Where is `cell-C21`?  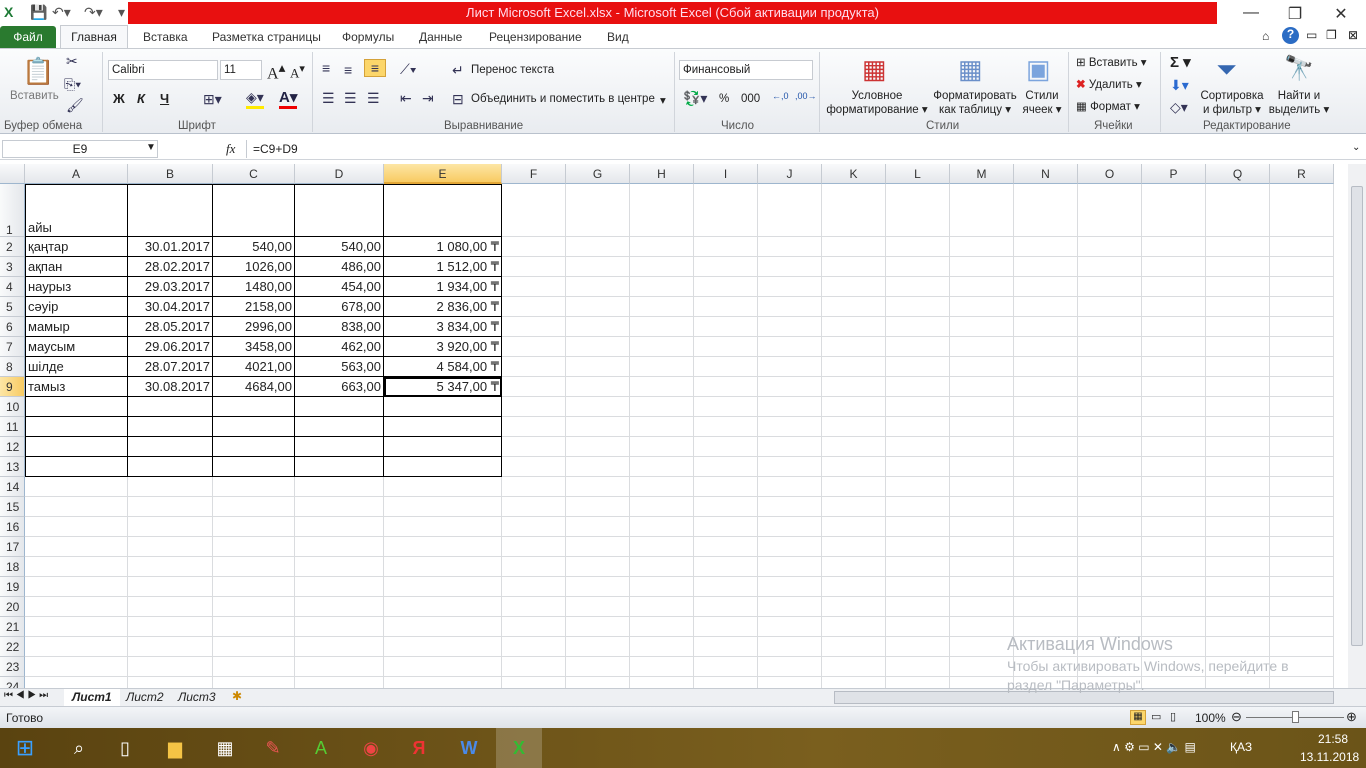 cell-C21 is located at coordinates (254, 627).